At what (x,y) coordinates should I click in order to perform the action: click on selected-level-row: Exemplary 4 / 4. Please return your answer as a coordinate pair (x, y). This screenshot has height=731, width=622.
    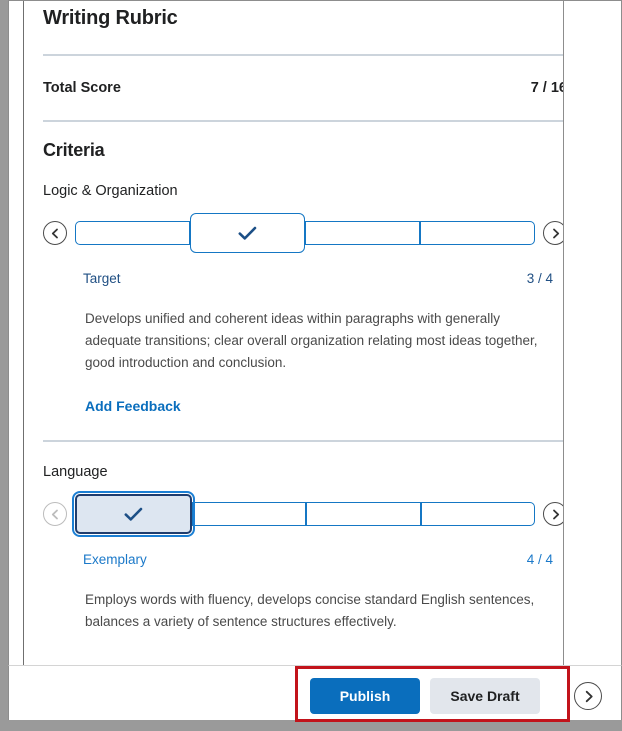
    Looking at the image, I should click on (318, 559).